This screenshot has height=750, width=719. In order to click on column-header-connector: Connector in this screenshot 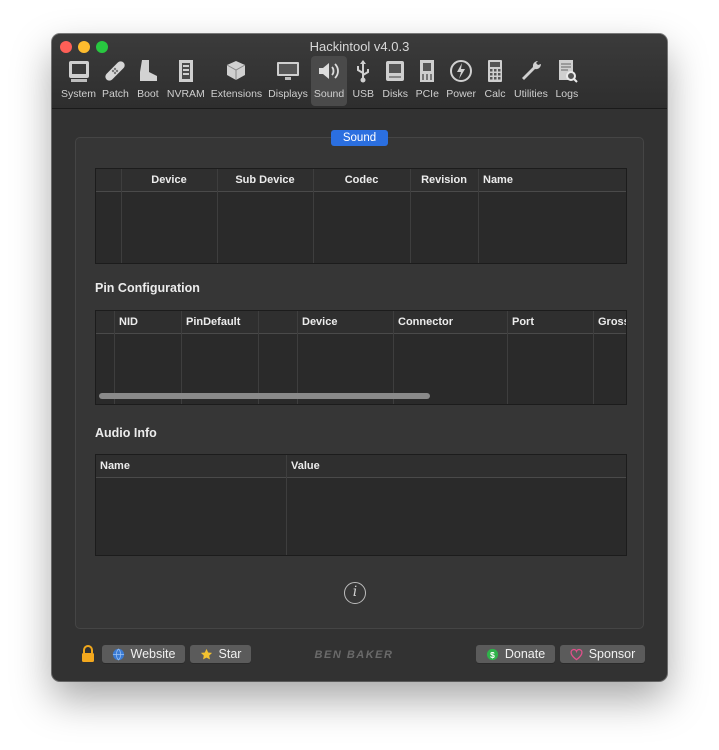, I will do `click(452, 322)`.